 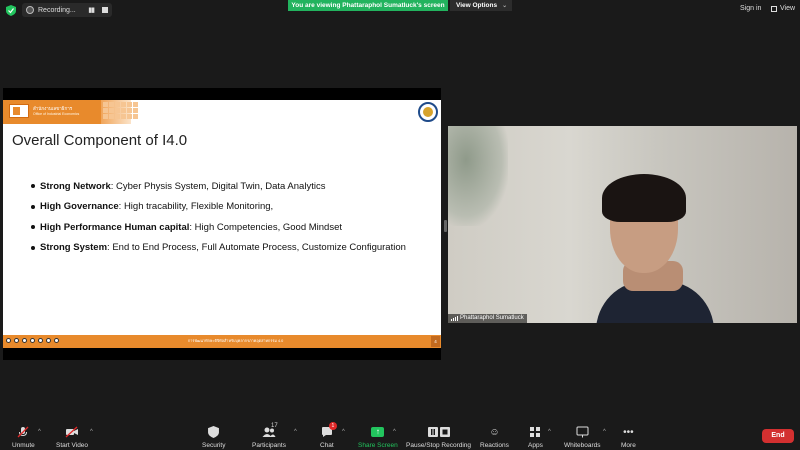 I want to click on whiteboards-button: Whiteboards, so click(x=582, y=437).